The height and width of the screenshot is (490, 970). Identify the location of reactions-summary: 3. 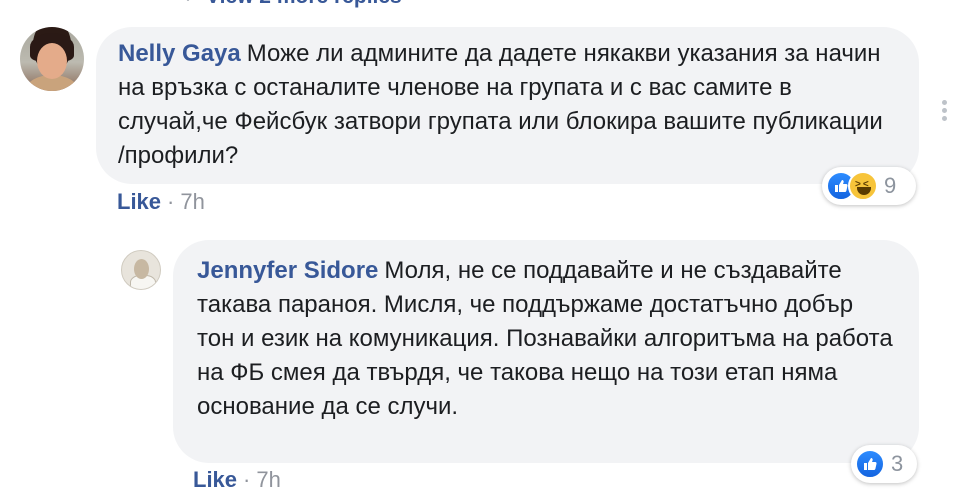
(884, 464).